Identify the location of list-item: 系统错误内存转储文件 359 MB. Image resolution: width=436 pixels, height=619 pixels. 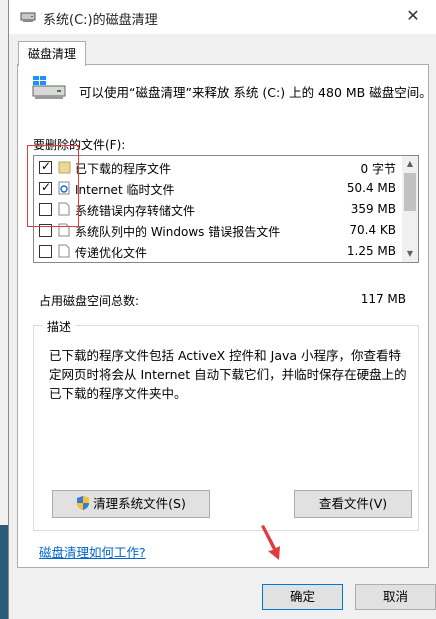
(219, 209).